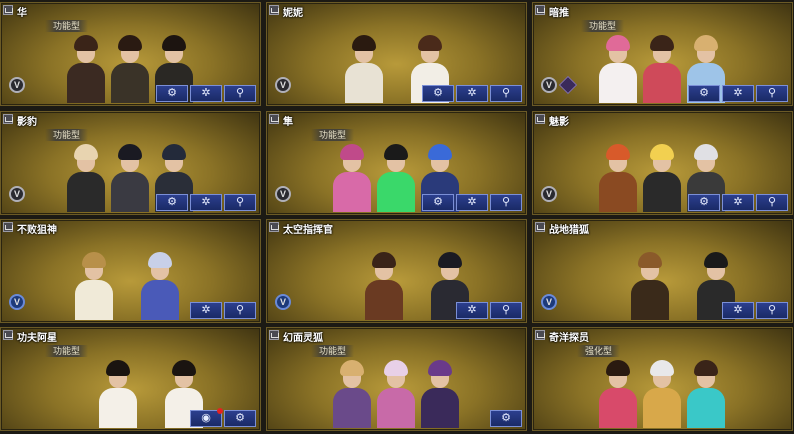 This screenshot has width=794, height=434. I want to click on character-card: 不败狙神 V ✲ ⚲, so click(130, 271).